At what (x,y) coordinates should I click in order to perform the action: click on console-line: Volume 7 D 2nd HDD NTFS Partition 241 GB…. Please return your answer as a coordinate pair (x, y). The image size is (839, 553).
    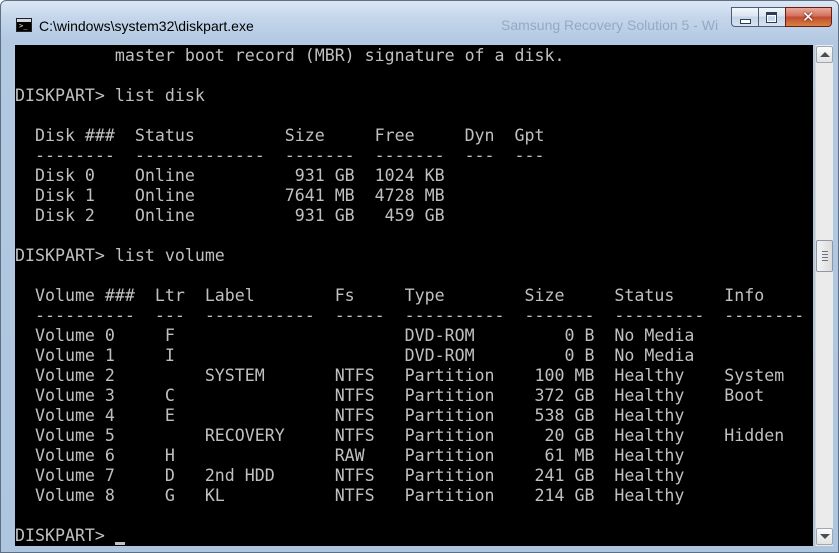
    Looking at the image, I should click on (350, 475).